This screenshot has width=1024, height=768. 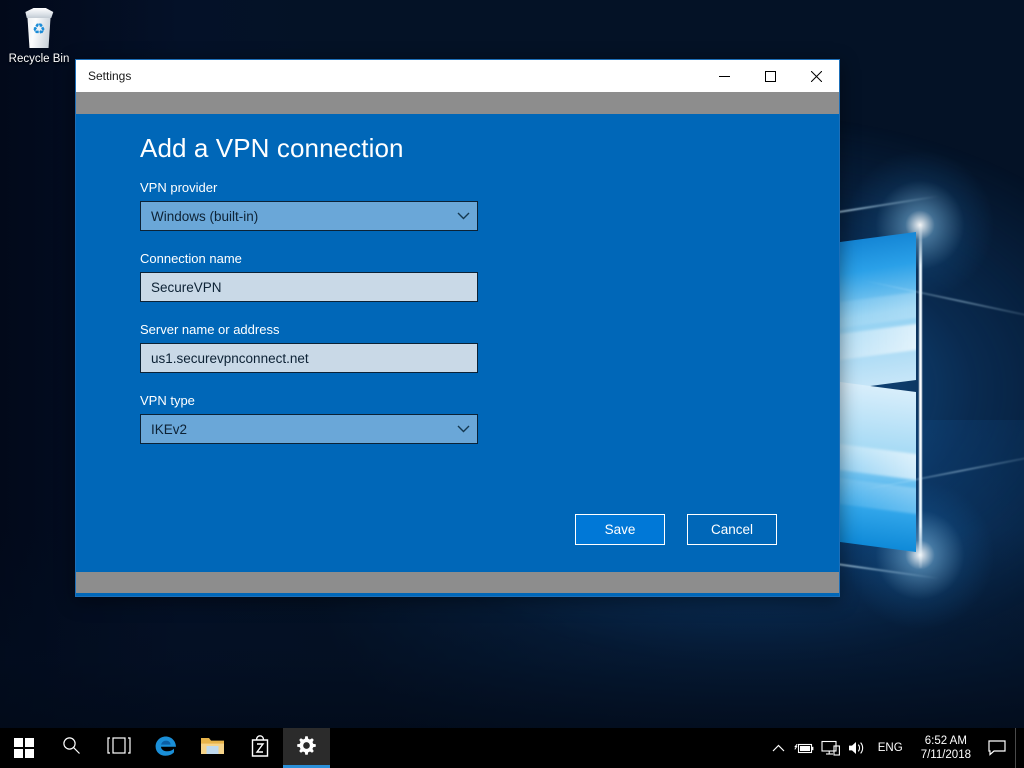 I want to click on task-view-button, so click(x=118, y=748).